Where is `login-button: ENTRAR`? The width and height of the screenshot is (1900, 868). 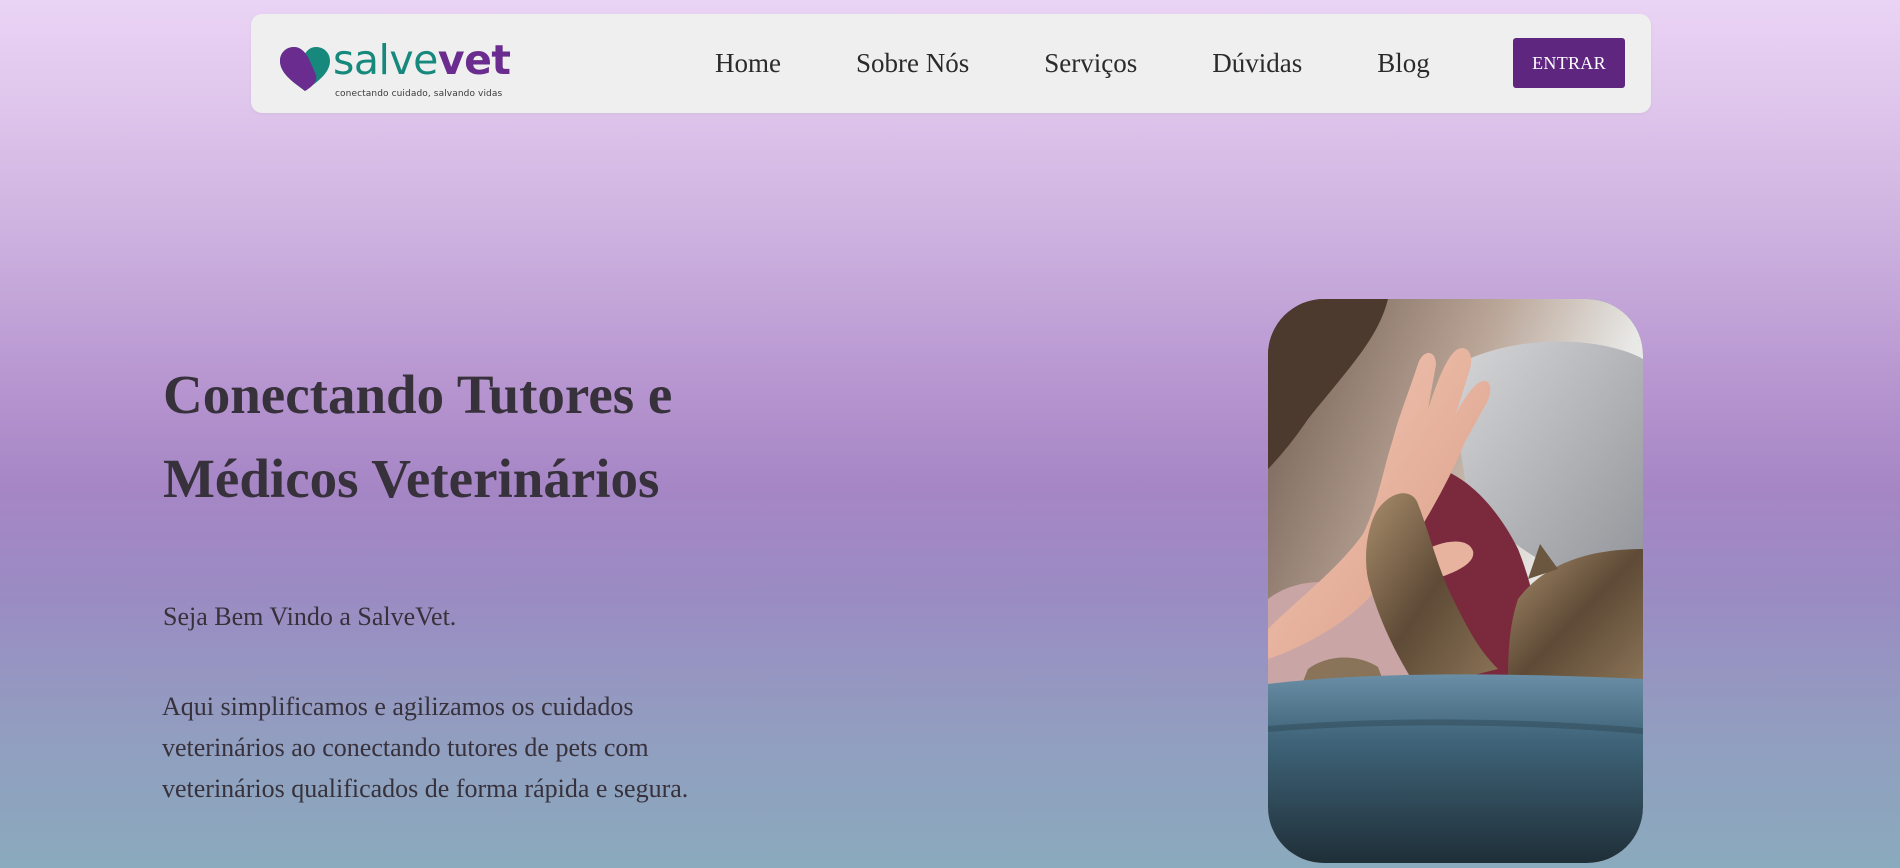 login-button: ENTRAR is located at coordinates (1569, 63).